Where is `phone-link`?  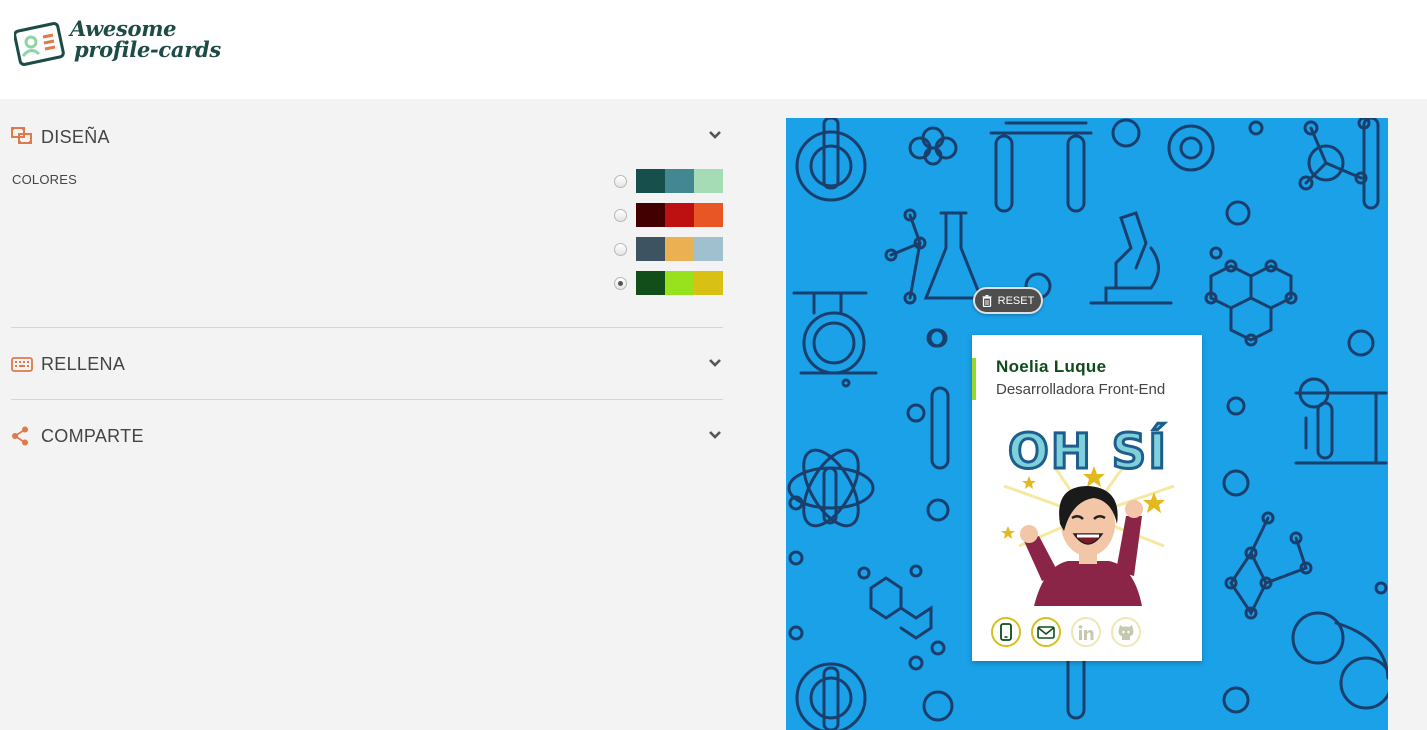 phone-link is located at coordinates (1006, 632).